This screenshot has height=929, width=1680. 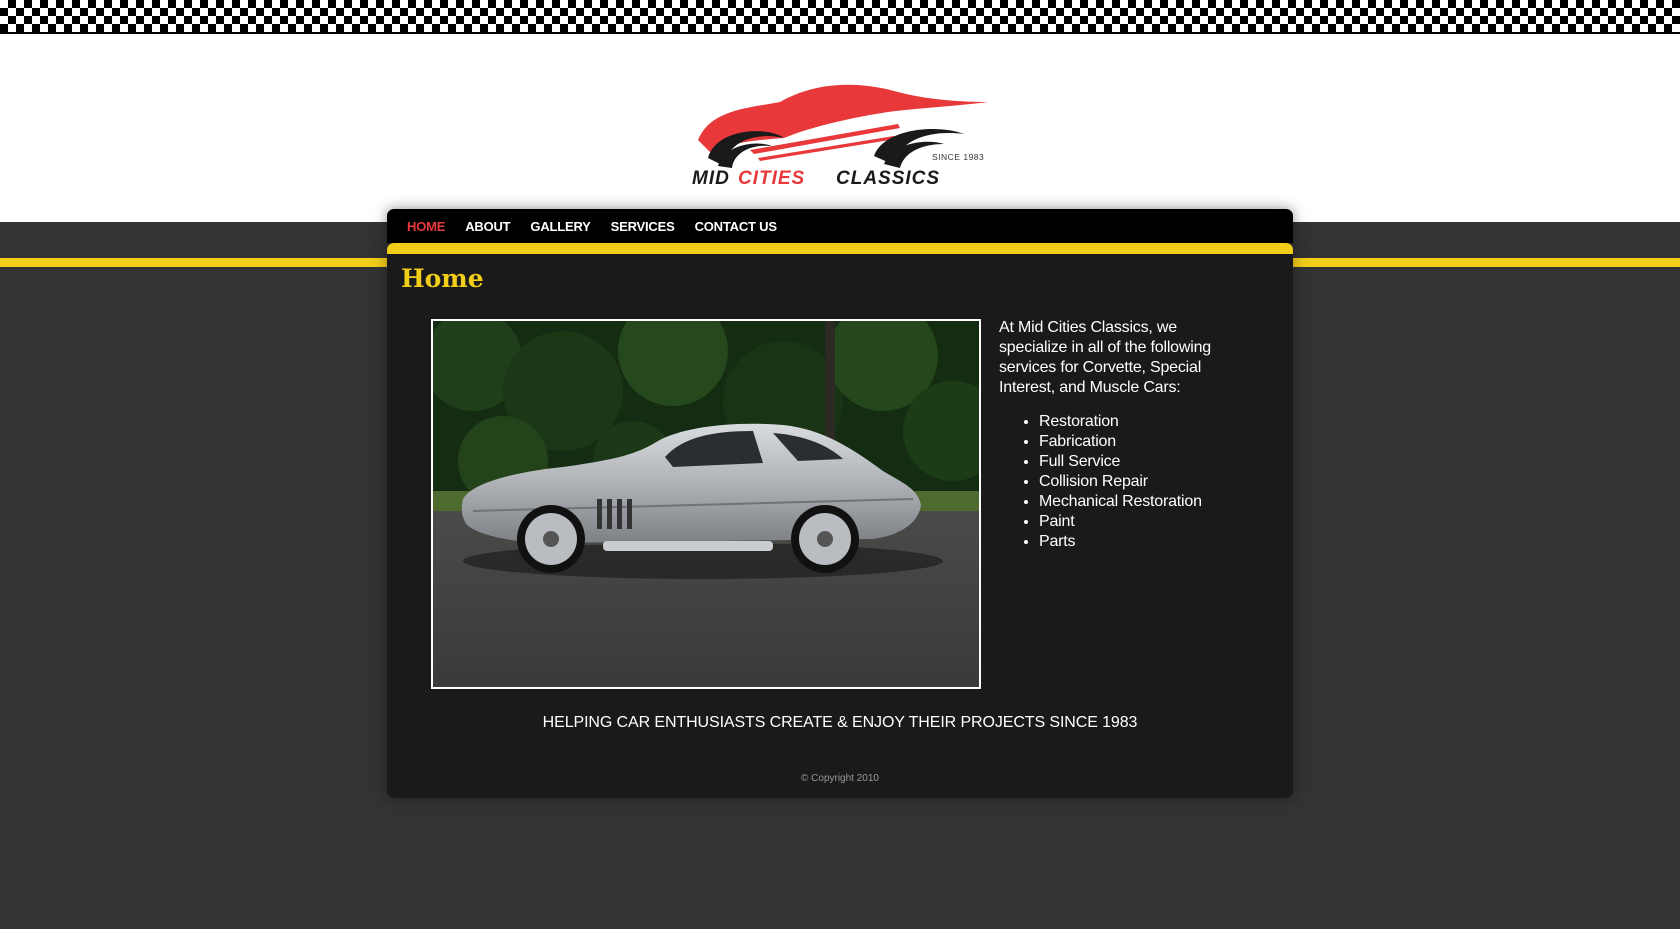 What do you see at coordinates (1149, 442) in the screenshot?
I see `list-item: Fabrication` at bounding box center [1149, 442].